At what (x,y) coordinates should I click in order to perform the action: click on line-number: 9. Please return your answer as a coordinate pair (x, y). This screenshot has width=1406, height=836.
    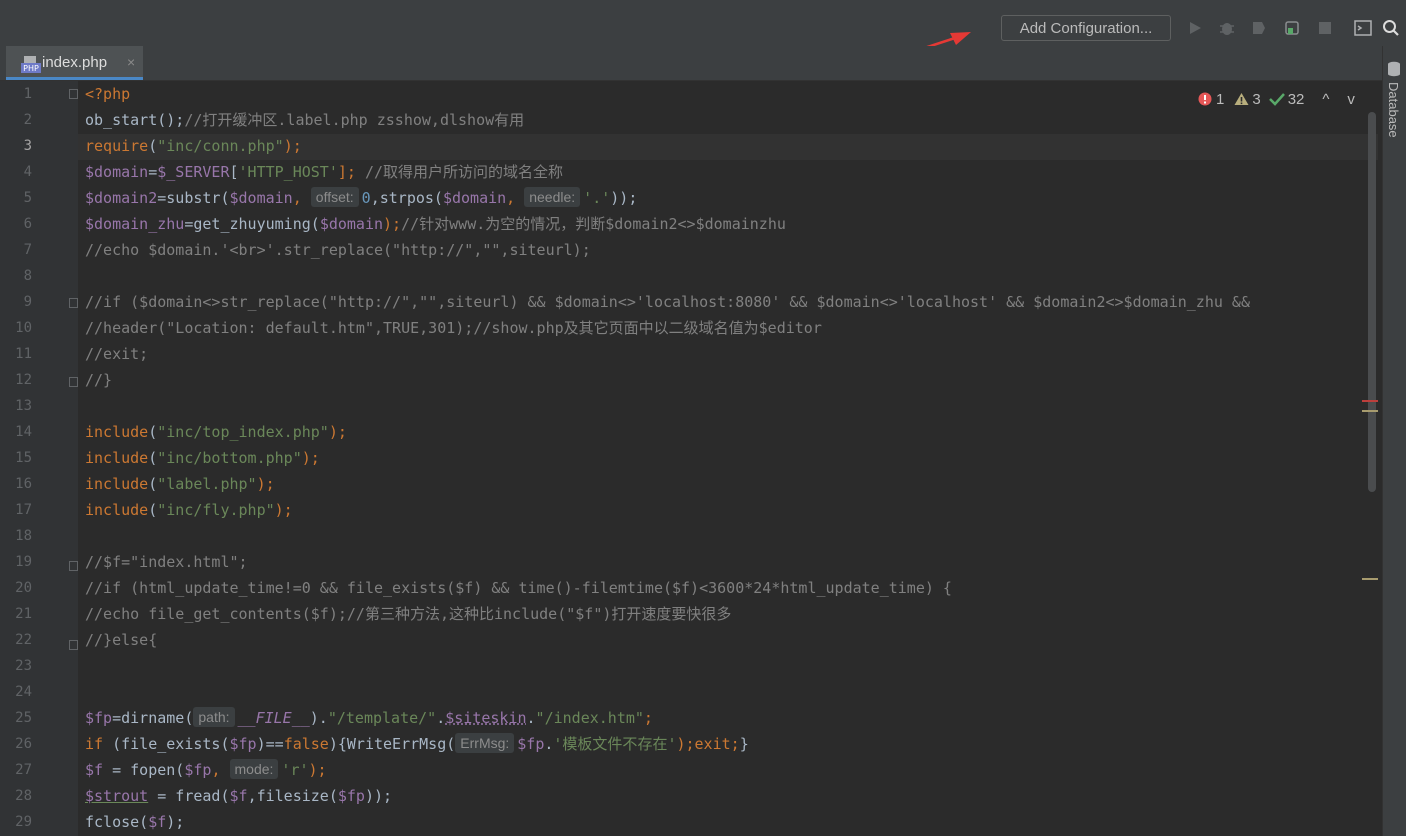
    Looking at the image, I should click on (27, 302).